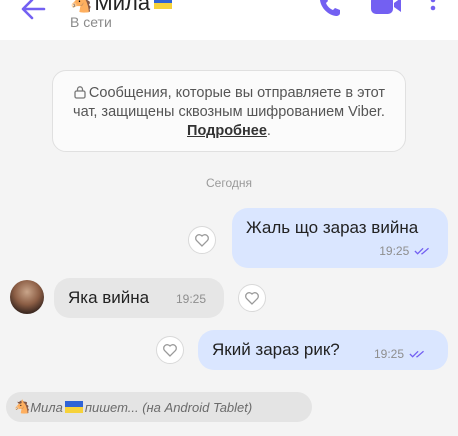 The image size is (458, 436). I want to click on horse-emoji-icon: 🐴, so click(22, 406).